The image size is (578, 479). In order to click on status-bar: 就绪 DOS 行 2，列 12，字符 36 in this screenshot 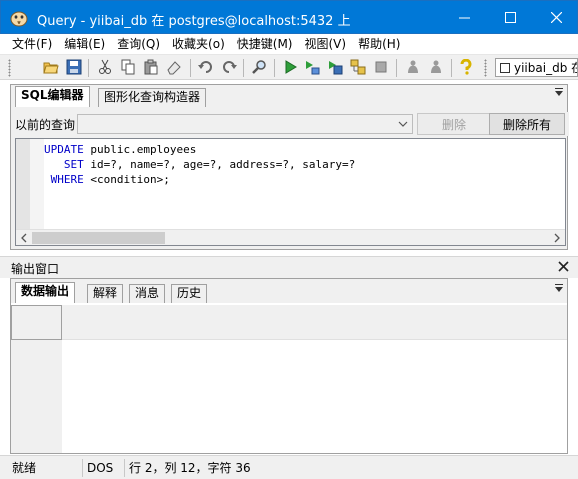, I will do `click(289, 467)`.